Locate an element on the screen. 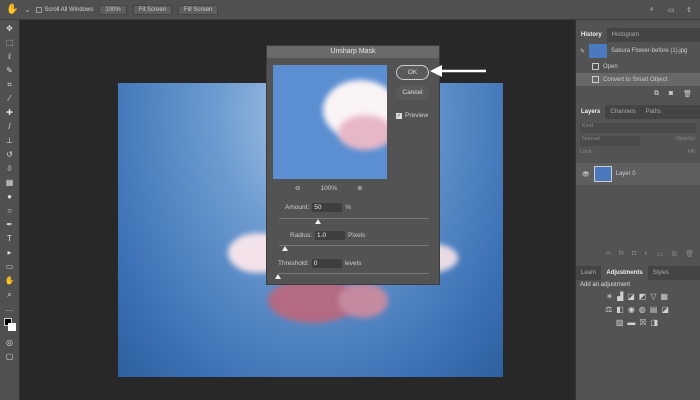  amount-input: 50 is located at coordinates (327, 207).